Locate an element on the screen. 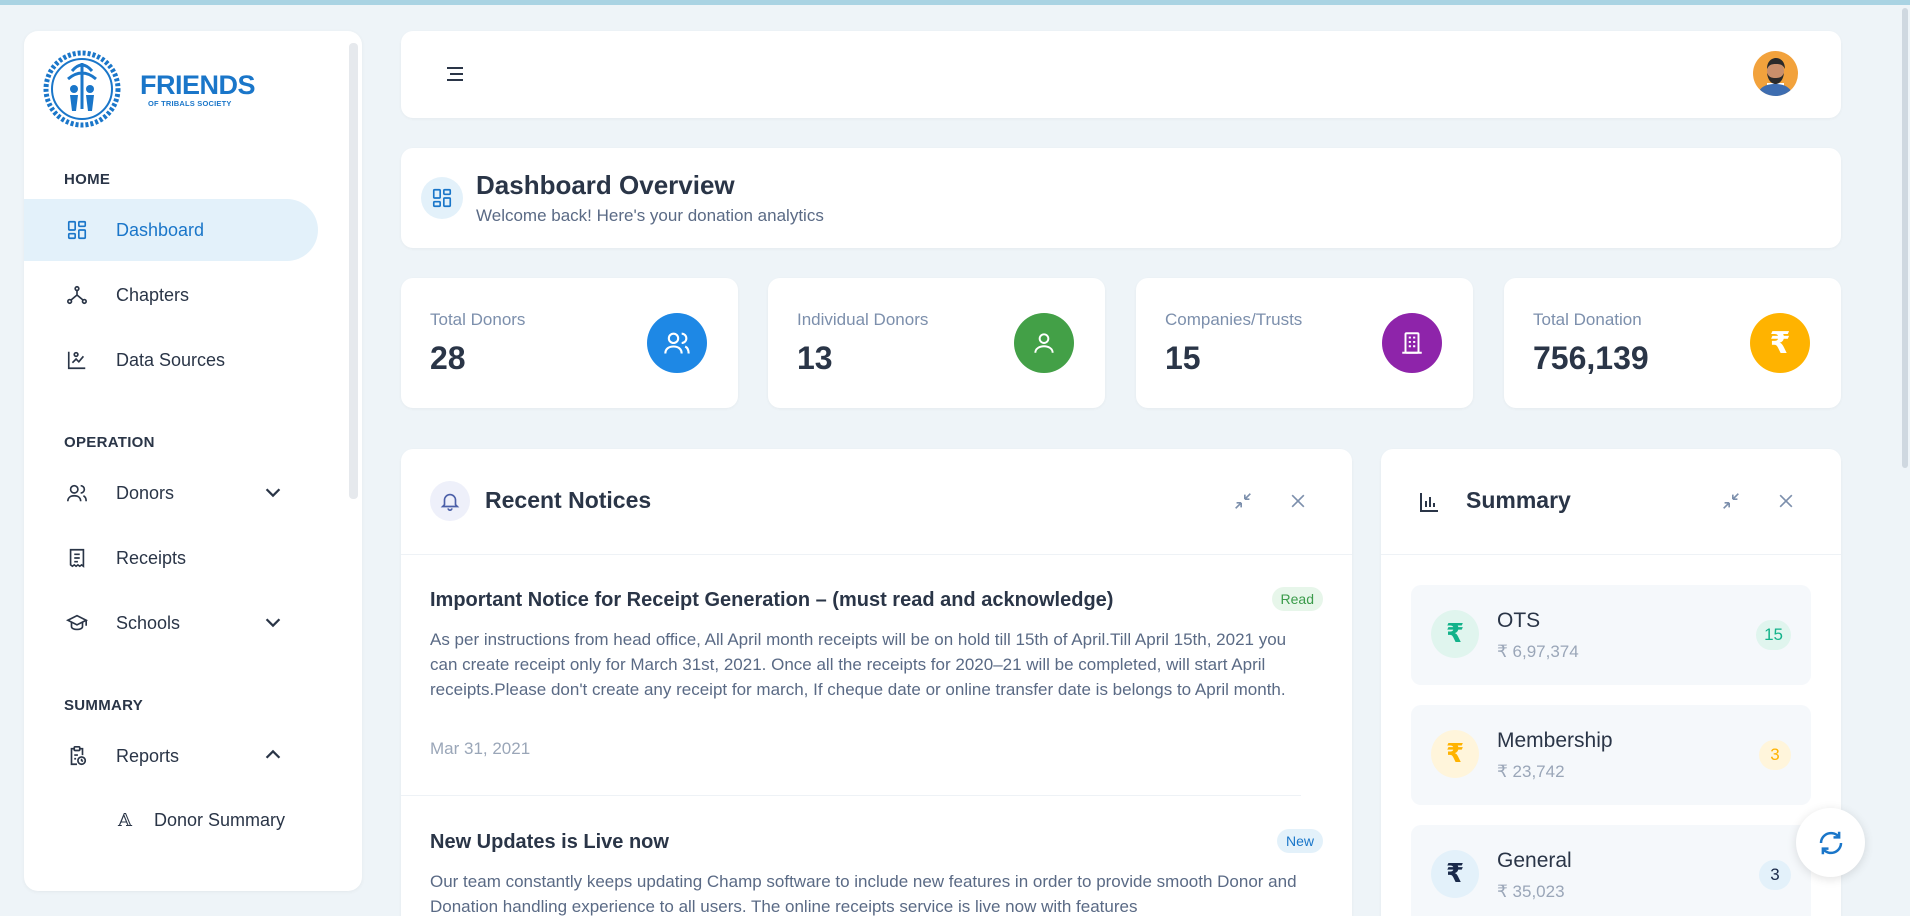 The width and height of the screenshot is (1910, 916). brand-tagline: OF TRIBALS SOCIETY is located at coordinates (190, 103).